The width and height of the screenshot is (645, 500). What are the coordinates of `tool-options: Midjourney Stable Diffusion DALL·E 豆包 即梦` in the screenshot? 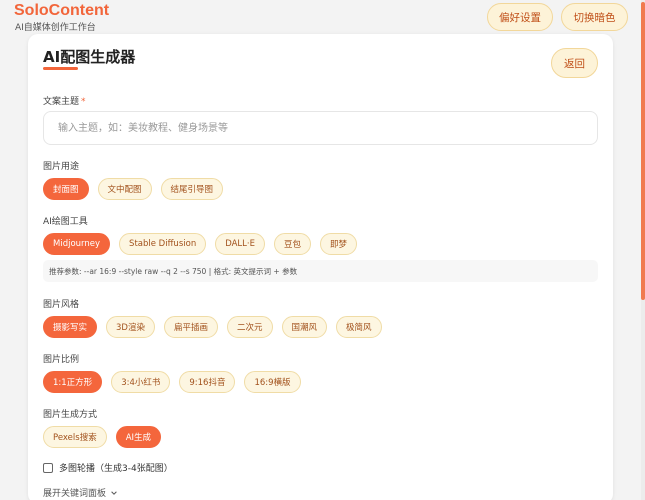 It's located at (200, 244).